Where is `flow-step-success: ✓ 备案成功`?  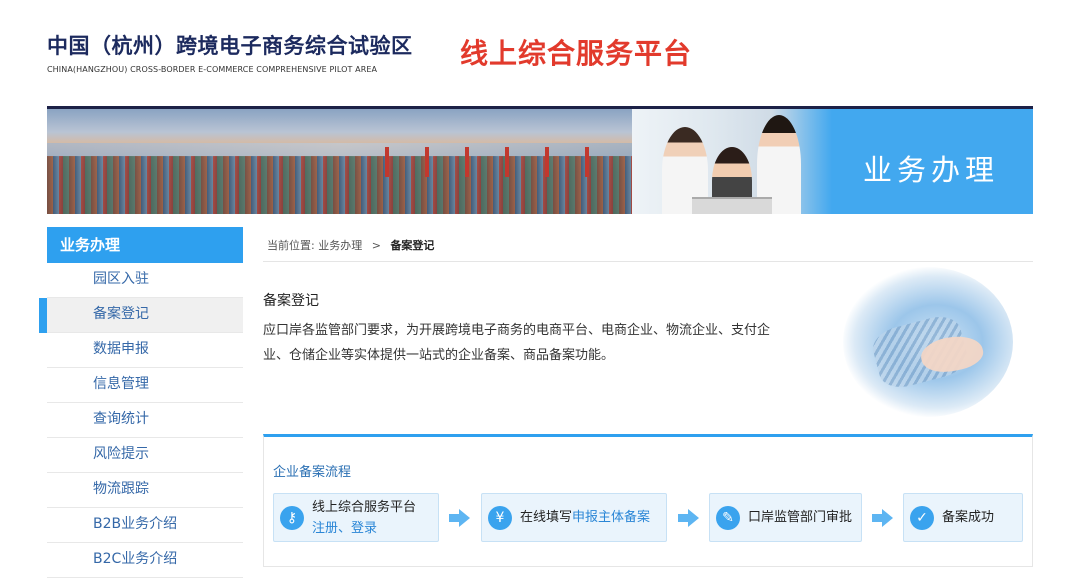 flow-step-success: ✓ 备案成功 is located at coordinates (963, 517).